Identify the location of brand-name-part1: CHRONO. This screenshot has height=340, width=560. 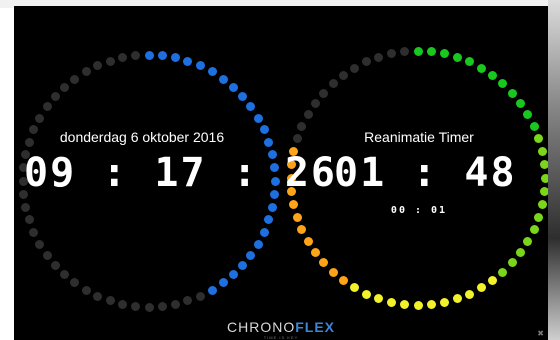
(261, 327).